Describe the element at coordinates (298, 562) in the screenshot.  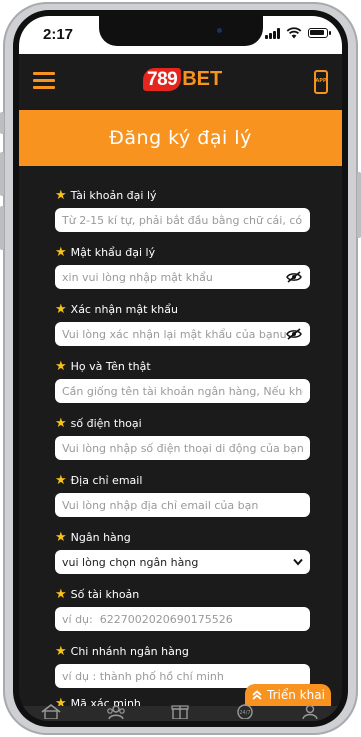
I see `chevron-down-icon` at that location.